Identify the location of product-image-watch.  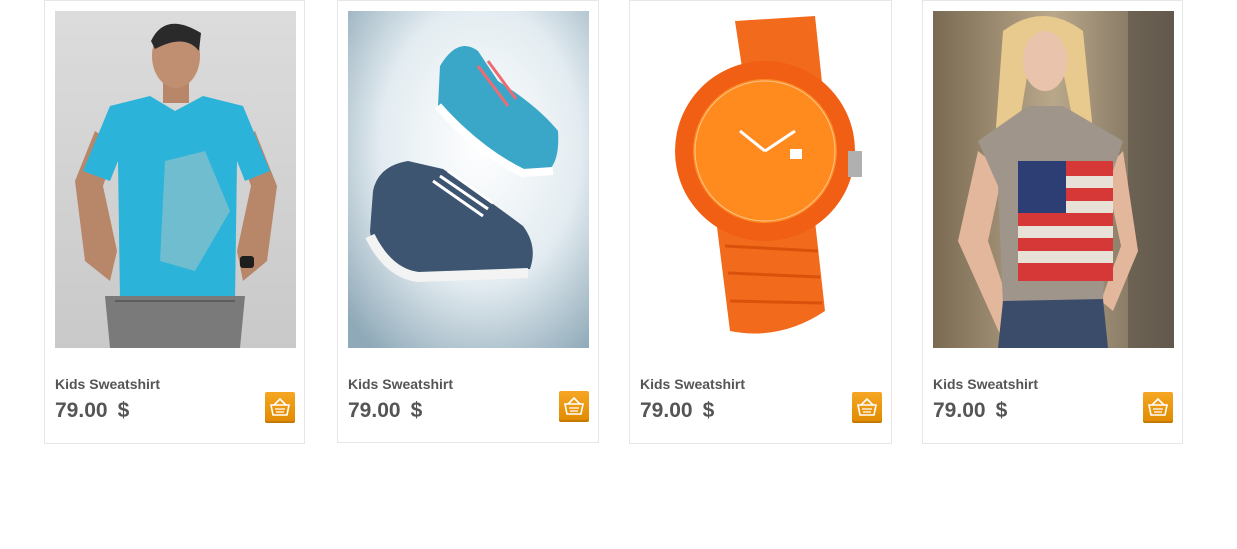
(760, 179).